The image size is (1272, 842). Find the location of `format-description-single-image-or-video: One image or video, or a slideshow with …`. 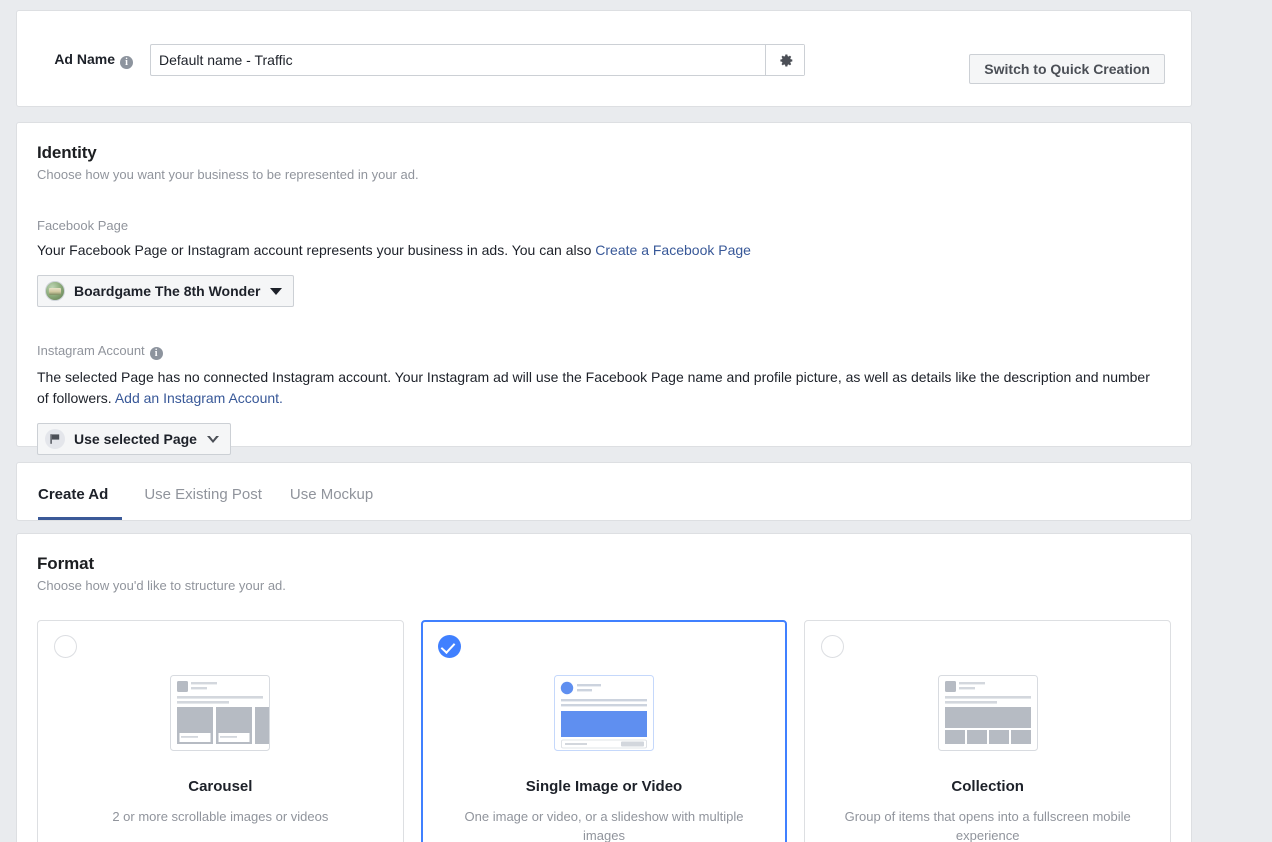

format-description-single-image-or-video: One image or video, or a slideshow with … is located at coordinates (604, 825).